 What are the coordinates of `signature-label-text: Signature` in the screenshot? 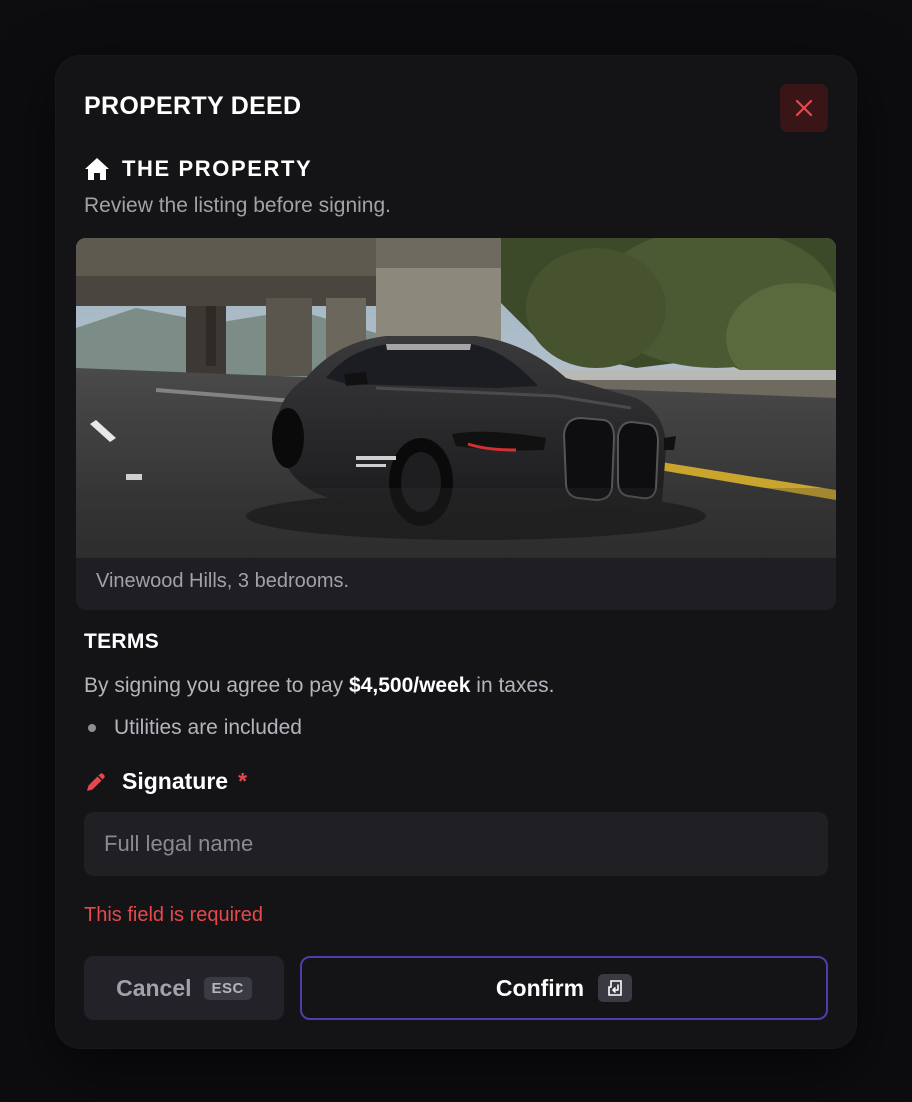 It's located at (175, 781).